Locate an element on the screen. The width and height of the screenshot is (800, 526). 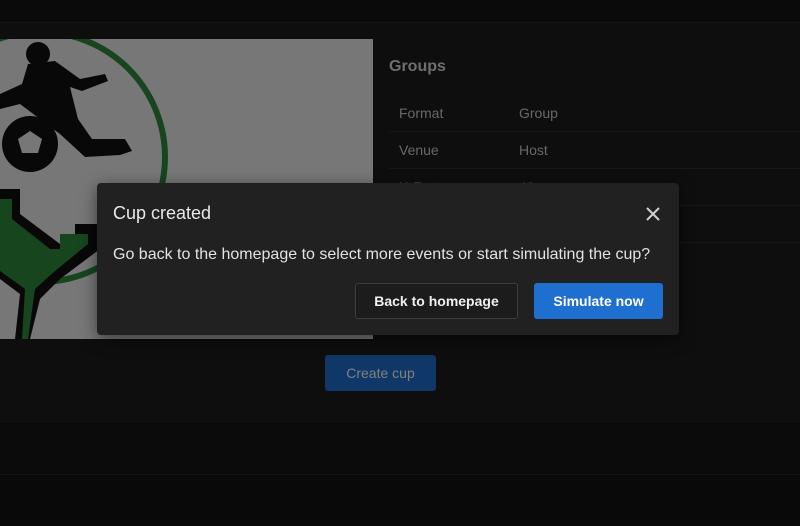
dialog-title: Cup created is located at coordinates (162, 213).